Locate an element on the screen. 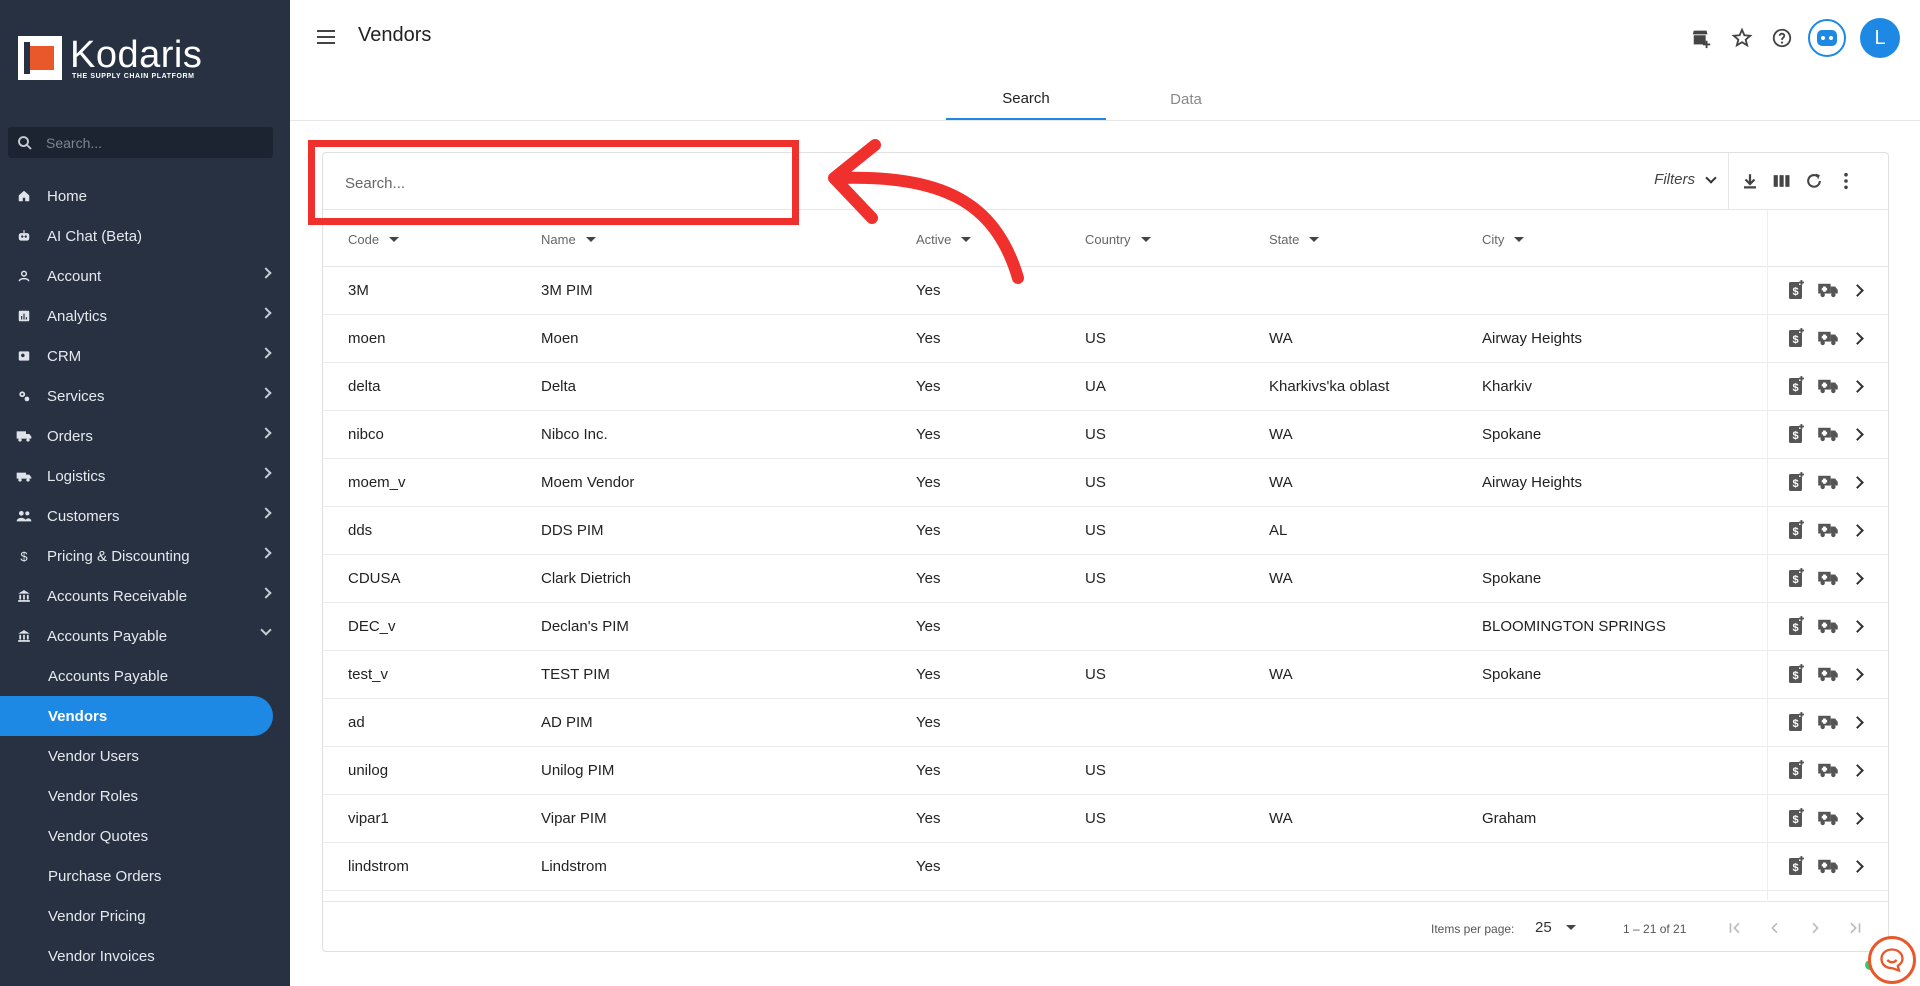 This screenshot has width=1920, height=986. sidebar-item-account: Account is located at coordinates (145, 276).